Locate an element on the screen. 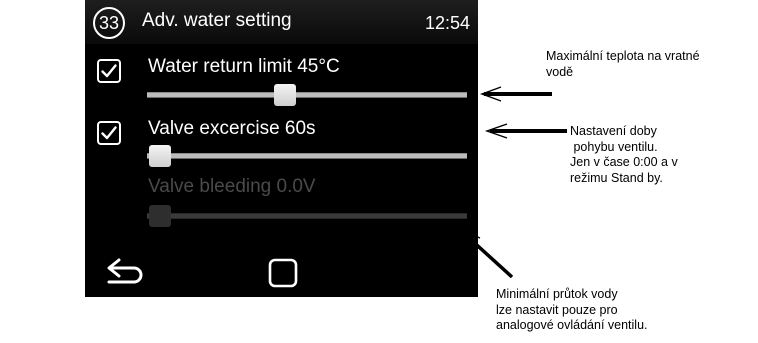 The width and height of the screenshot is (758, 343). annotation-line: lze nastavit pouze pro is located at coordinates (557, 309).